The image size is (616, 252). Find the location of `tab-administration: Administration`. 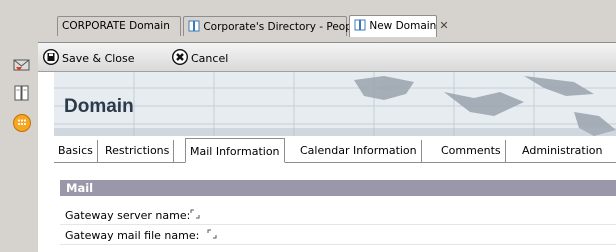

tab-administration: Administration is located at coordinates (562, 151).